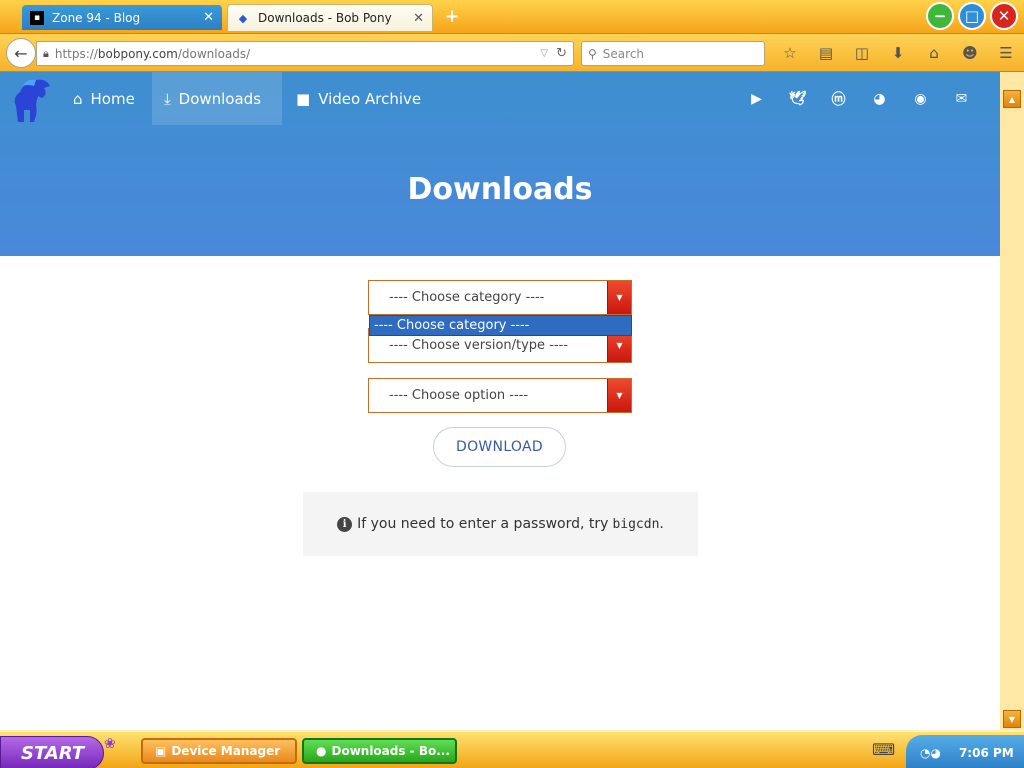 The width and height of the screenshot is (1024, 768). Describe the element at coordinates (37, 17) in the screenshot. I see `zone94-favicon-icon: ▪` at that location.